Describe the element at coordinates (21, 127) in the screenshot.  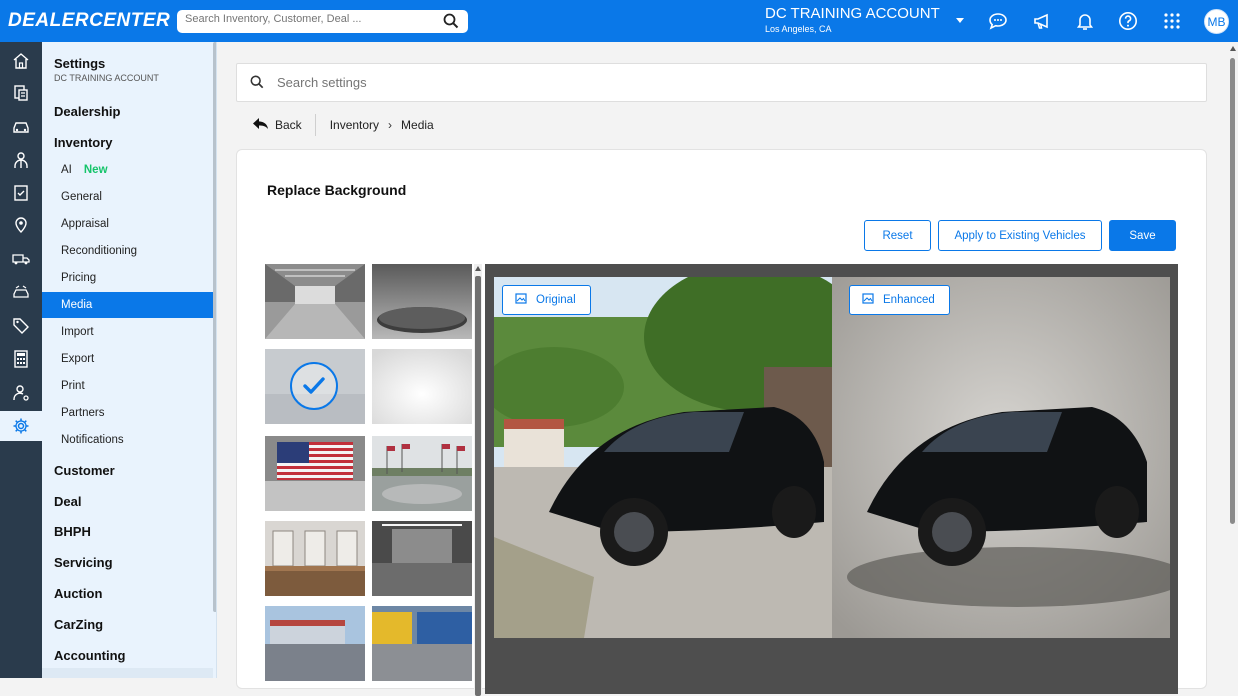
I see `car-icon` at that location.